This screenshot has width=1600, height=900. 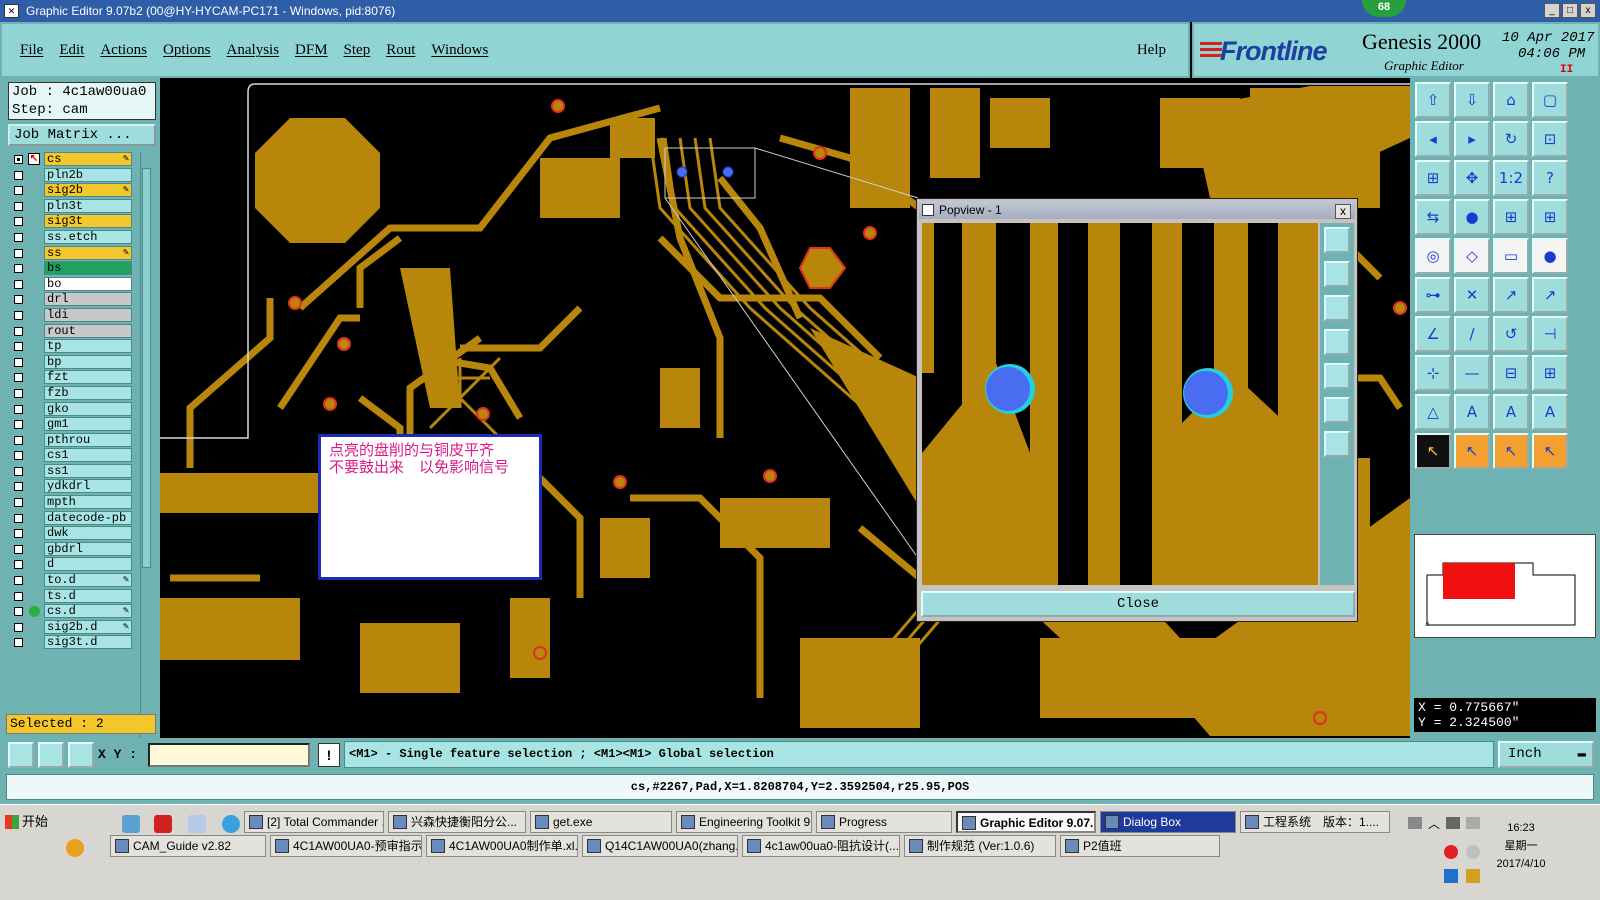 I want to click on connect-icon: ⊶, so click(x=1433, y=295).